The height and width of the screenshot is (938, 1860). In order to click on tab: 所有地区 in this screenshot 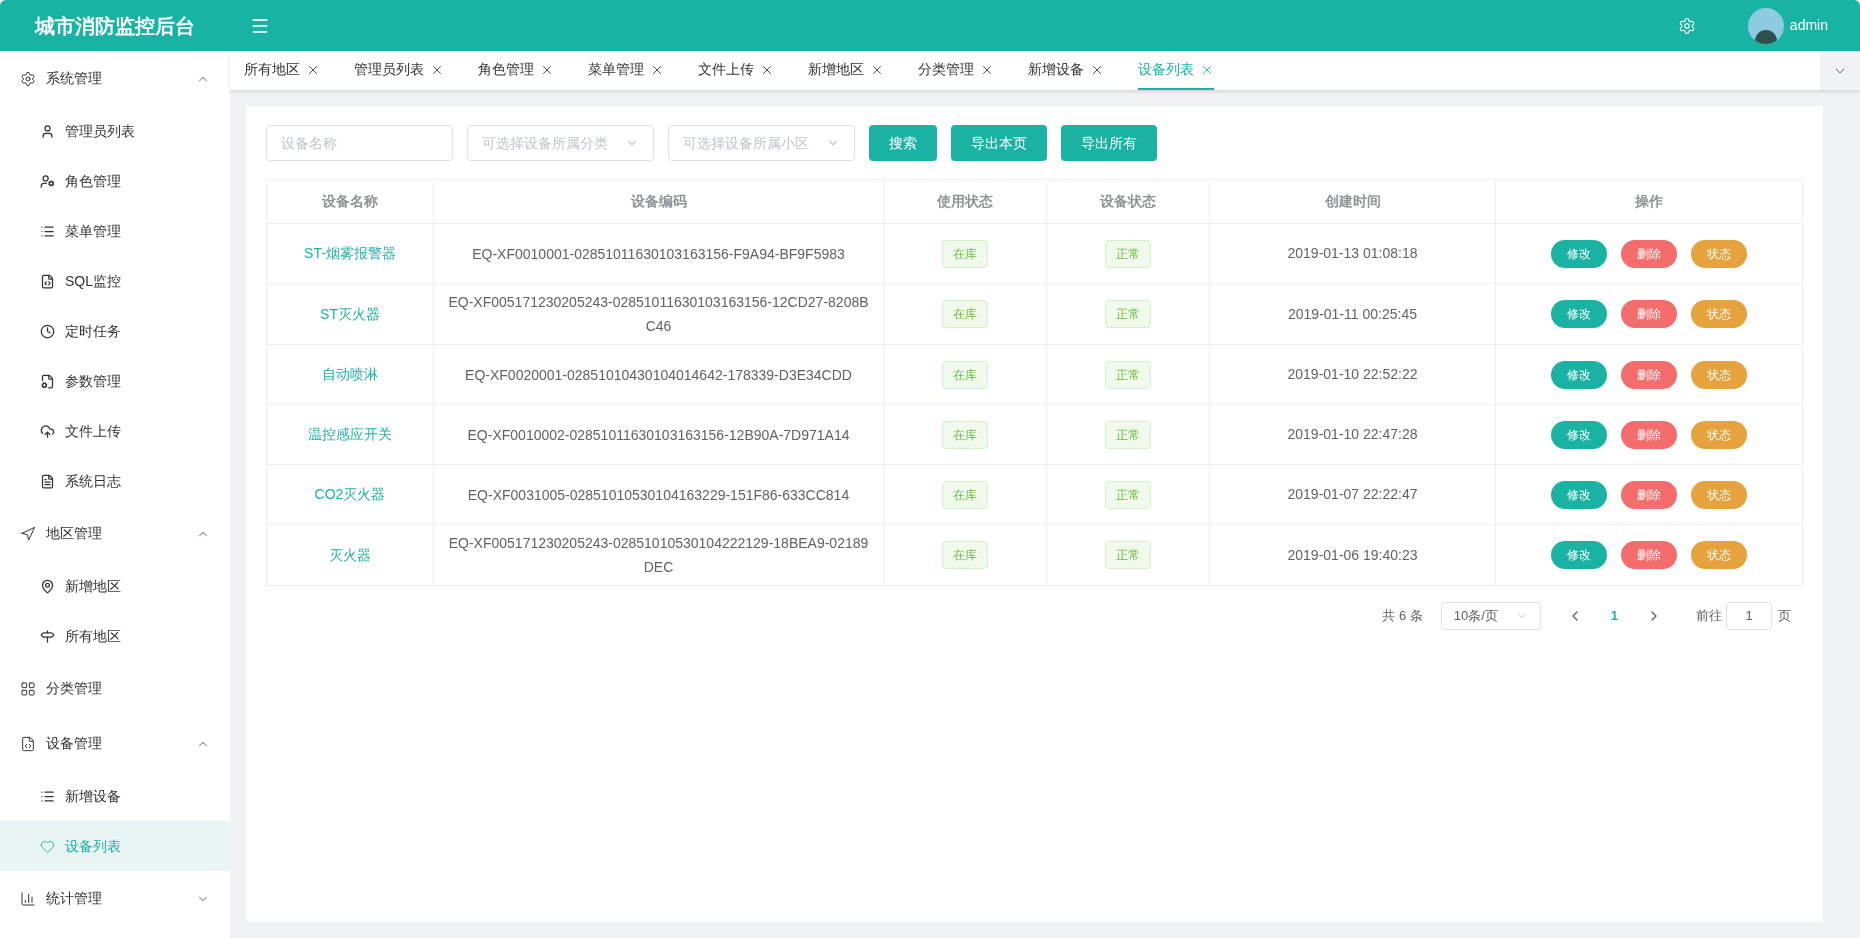, I will do `click(282, 70)`.